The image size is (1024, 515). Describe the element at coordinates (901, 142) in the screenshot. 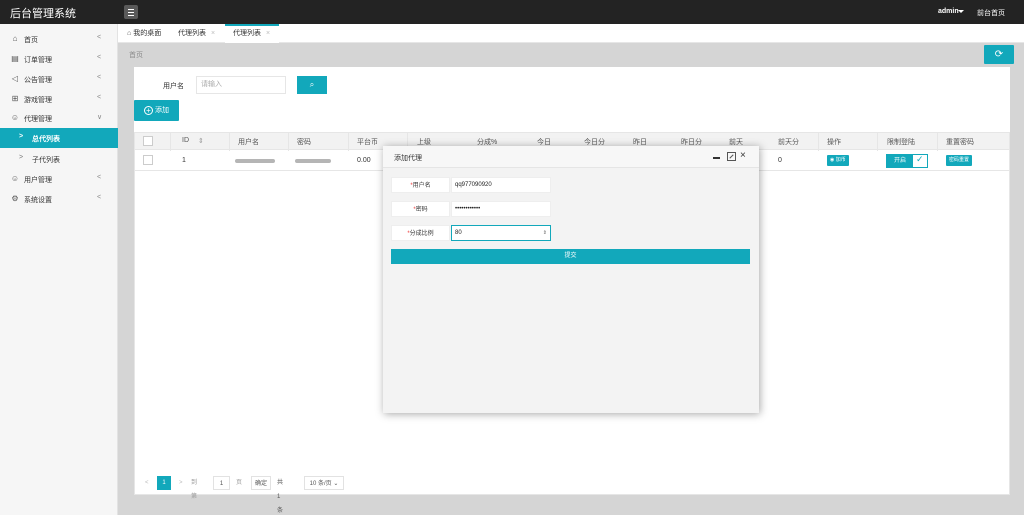

I see `col-login-limit: 限制登陆` at that location.